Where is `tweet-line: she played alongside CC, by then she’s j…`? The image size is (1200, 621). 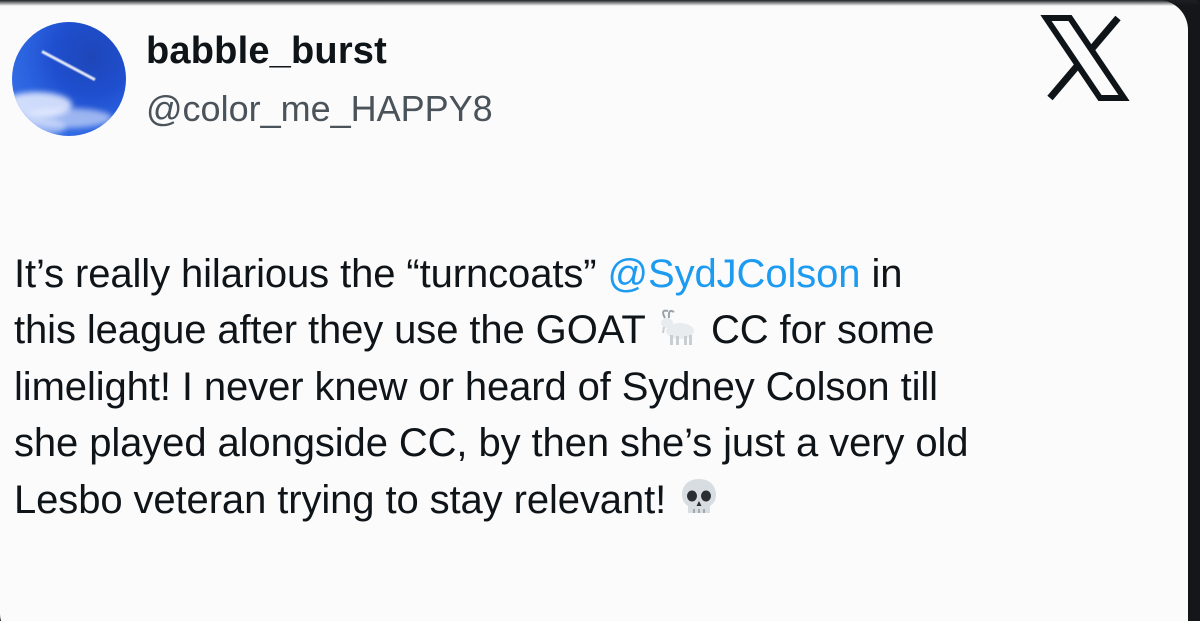 tweet-line: she played alongside CC, by then she’s j… is located at coordinates (491, 443).